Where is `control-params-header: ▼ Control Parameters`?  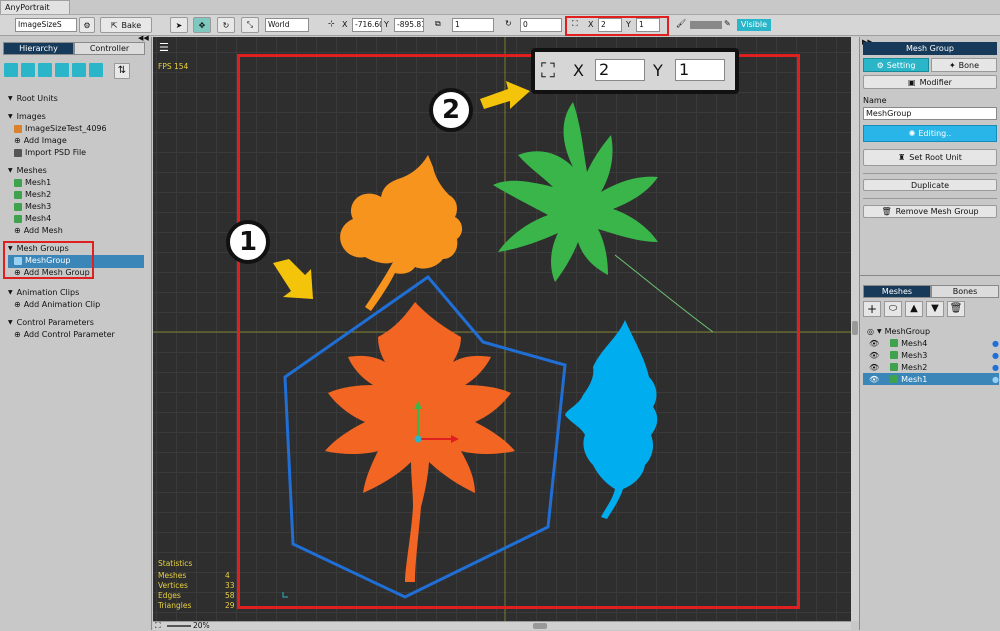
control-params-header: ▼ Control Parameters is located at coordinates (51, 322).